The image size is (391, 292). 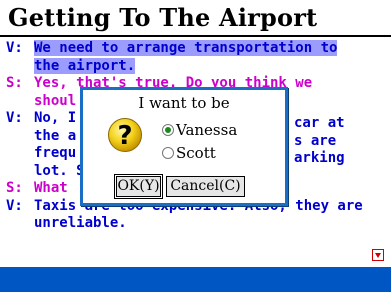 I want to click on cancel-button: Cancel(C), so click(x=205, y=186).